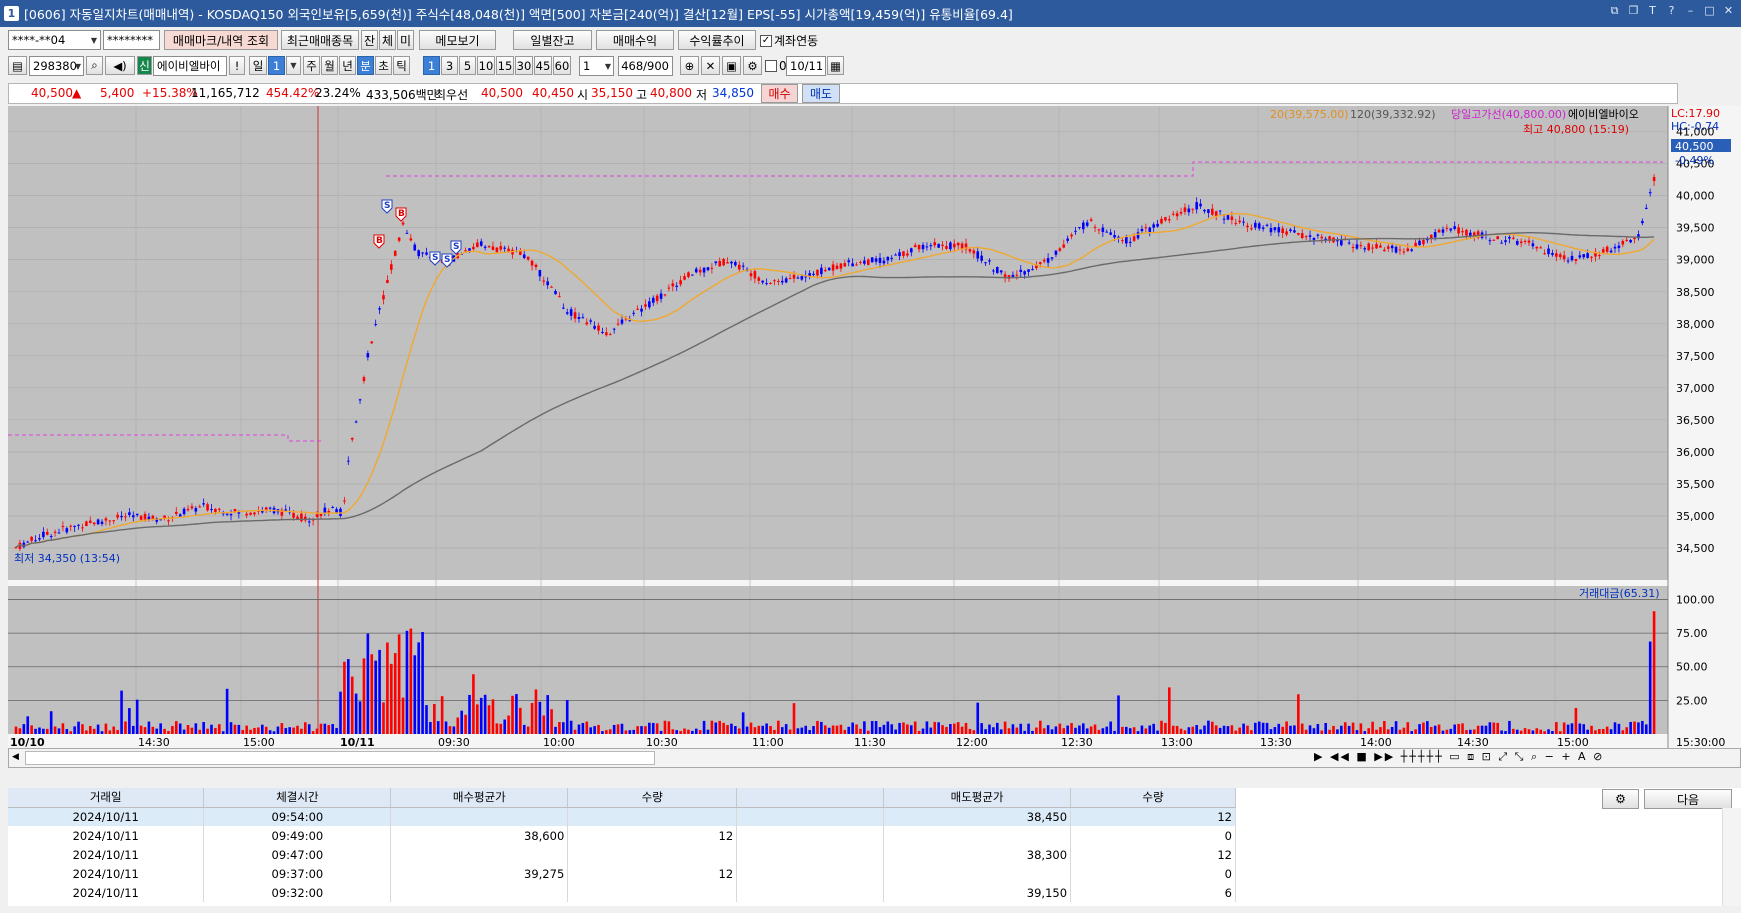 The width and height of the screenshot is (1741, 913). I want to click on interval-15: 15, so click(505, 65).